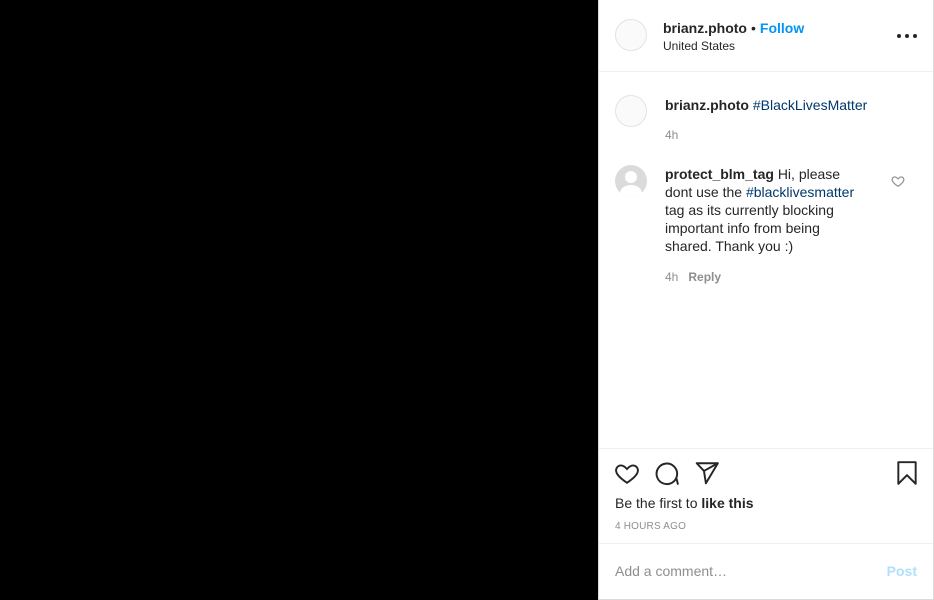 Image resolution: width=934 pixels, height=600 pixels. I want to click on comment-icon, so click(667, 473).